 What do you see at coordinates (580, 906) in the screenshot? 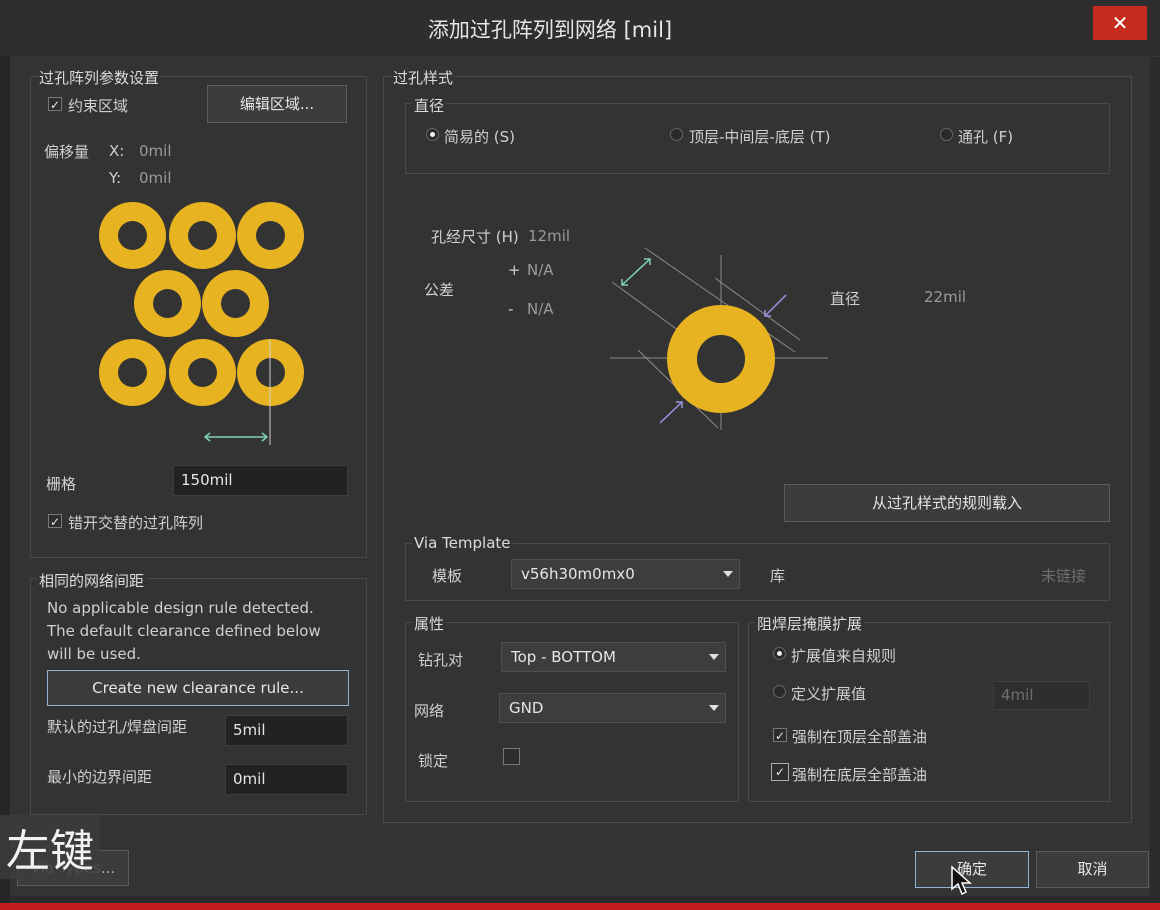
I see `taskbar-strip` at bounding box center [580, 906].